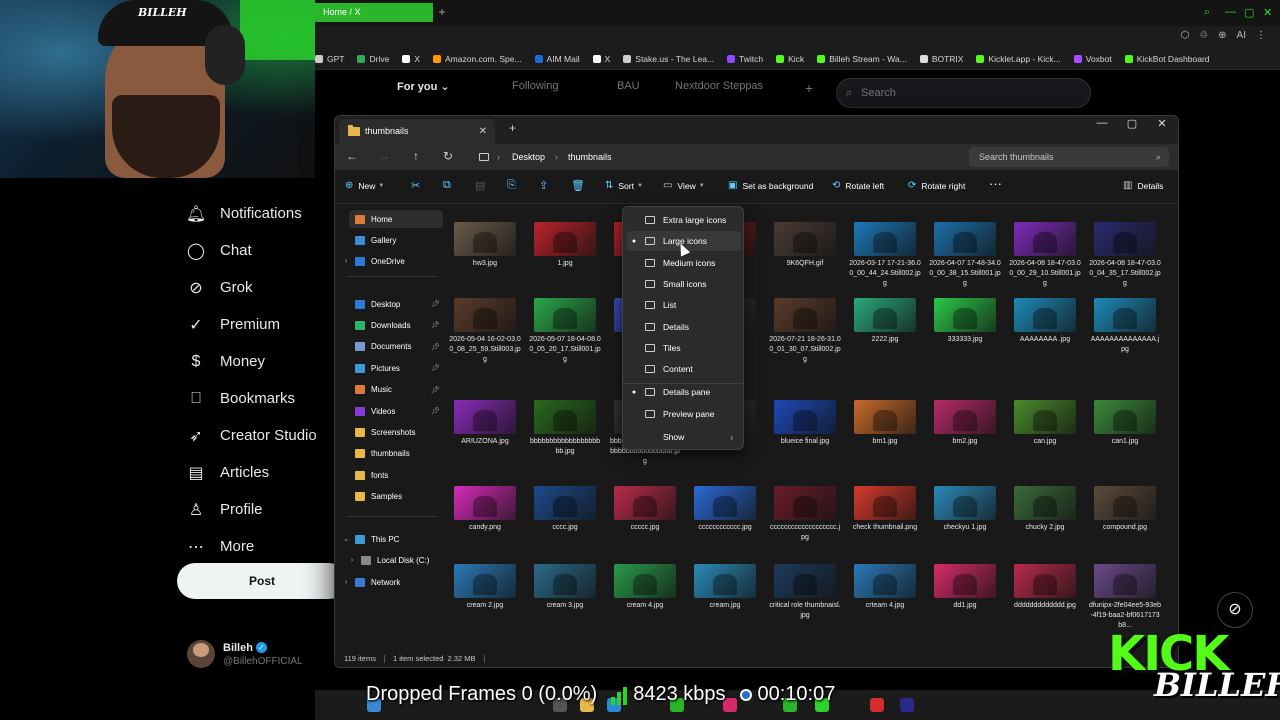 Image resolution: width=1280 pixels, height=720 pixels. Describe the element at coordinates (684, 327) in the screenshot. I see `view-option-details: Details` at that location.